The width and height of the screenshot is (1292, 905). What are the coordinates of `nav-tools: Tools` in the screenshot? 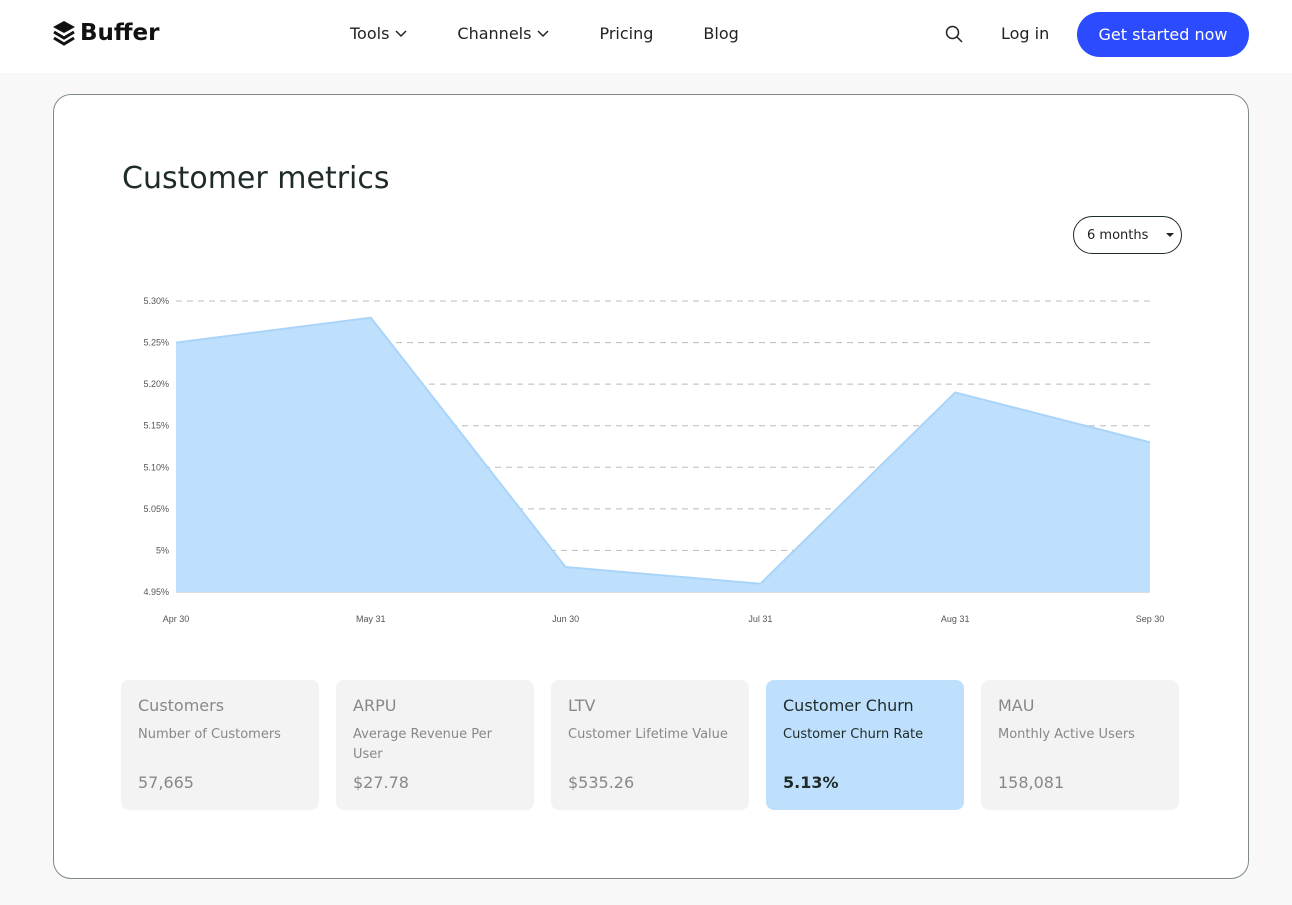 It's located at (378, 33).